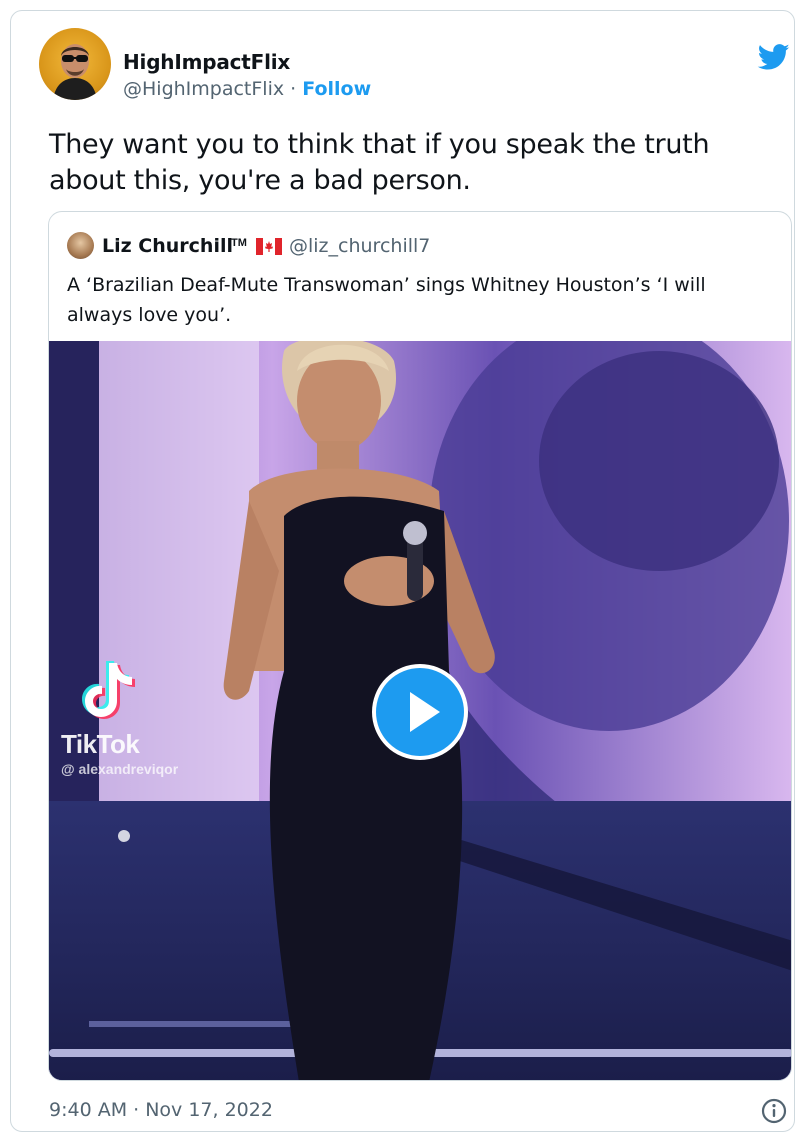 This screenshot has height=1134, width=801. I want to click on play-icon, so click(425, 712).